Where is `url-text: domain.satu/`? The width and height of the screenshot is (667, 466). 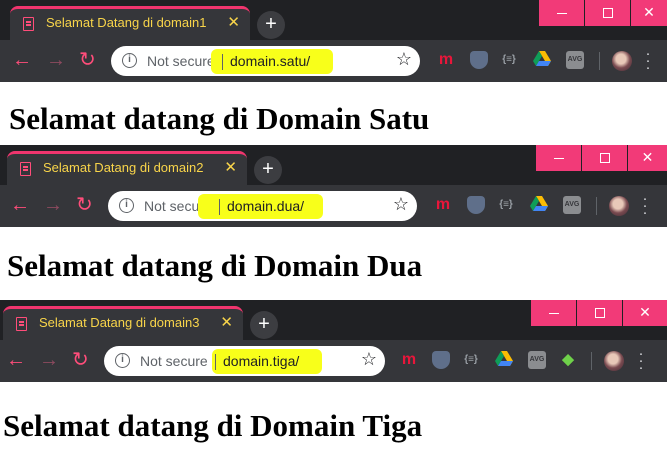
url-text: domain.satu/ is located at coordinates (270, 61).